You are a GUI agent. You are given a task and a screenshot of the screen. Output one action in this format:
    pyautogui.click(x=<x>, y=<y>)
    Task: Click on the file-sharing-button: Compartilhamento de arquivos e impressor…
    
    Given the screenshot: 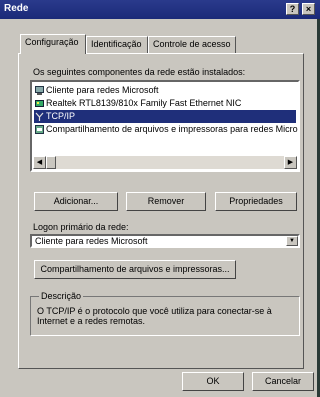 What is the action you would take?
    pyautogui.click(x=135, y=269)
    